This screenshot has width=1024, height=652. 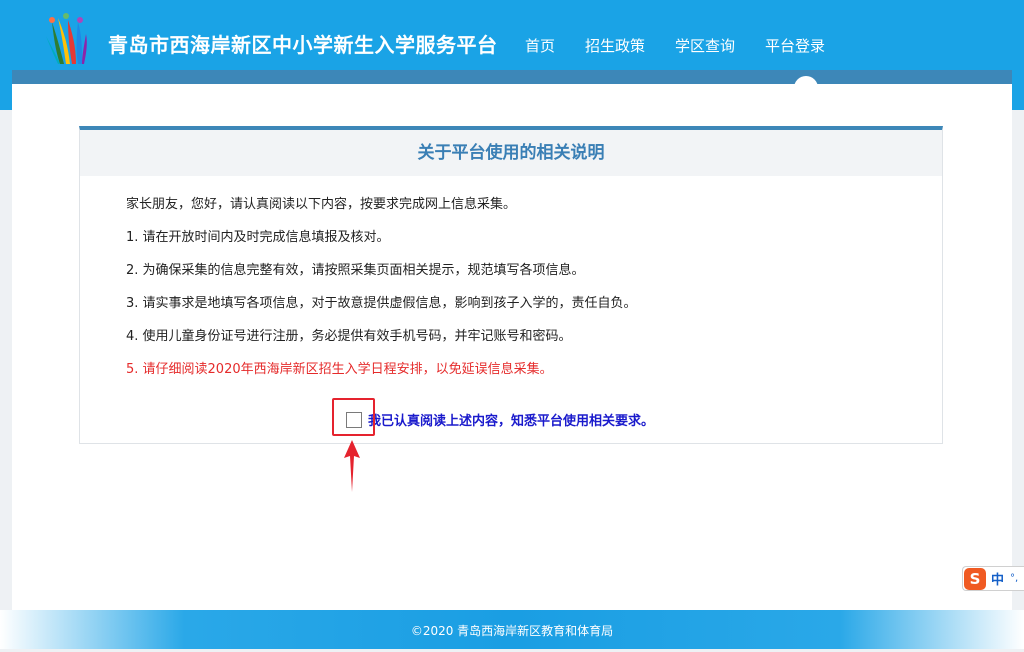 I want to click on site-footer: ©2020 青岛西海岸新区教育和体育局, so click(x=512, y=629).